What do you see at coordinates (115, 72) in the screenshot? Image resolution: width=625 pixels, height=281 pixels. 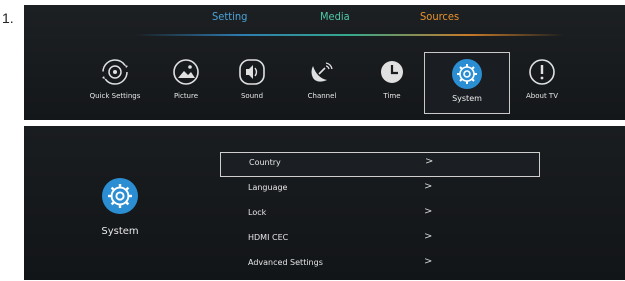 I see `quick-settings-icon` at bounding box center [115, 72].